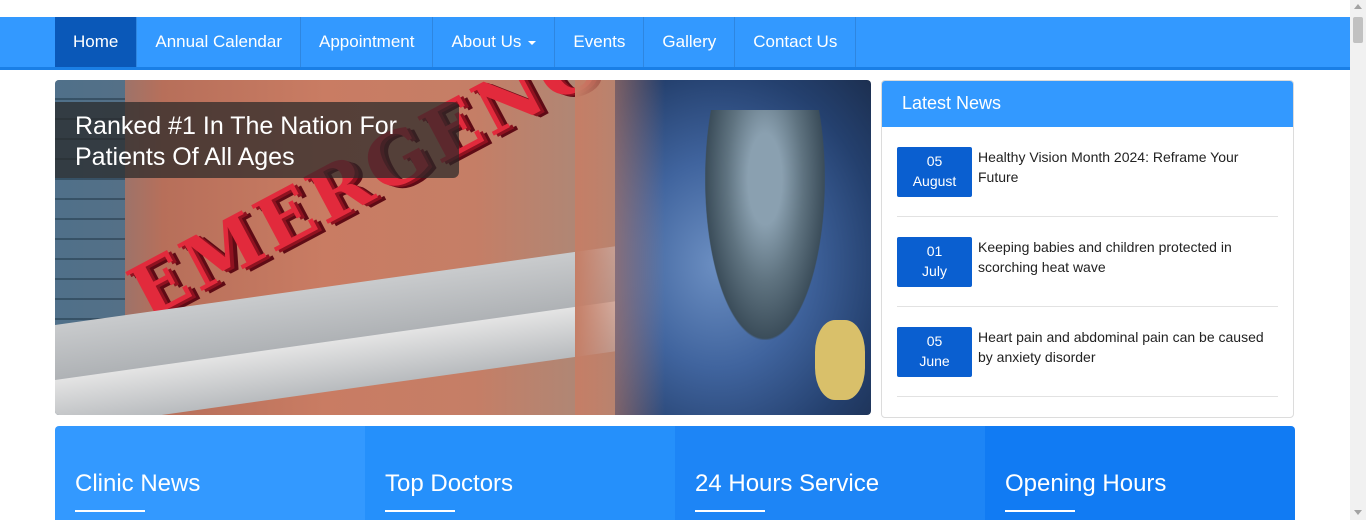  What do you see at coordinates (787, 483) in the screenshot?
I see `feature-title: 24 Hours Service` at bounding box center [787, 483].